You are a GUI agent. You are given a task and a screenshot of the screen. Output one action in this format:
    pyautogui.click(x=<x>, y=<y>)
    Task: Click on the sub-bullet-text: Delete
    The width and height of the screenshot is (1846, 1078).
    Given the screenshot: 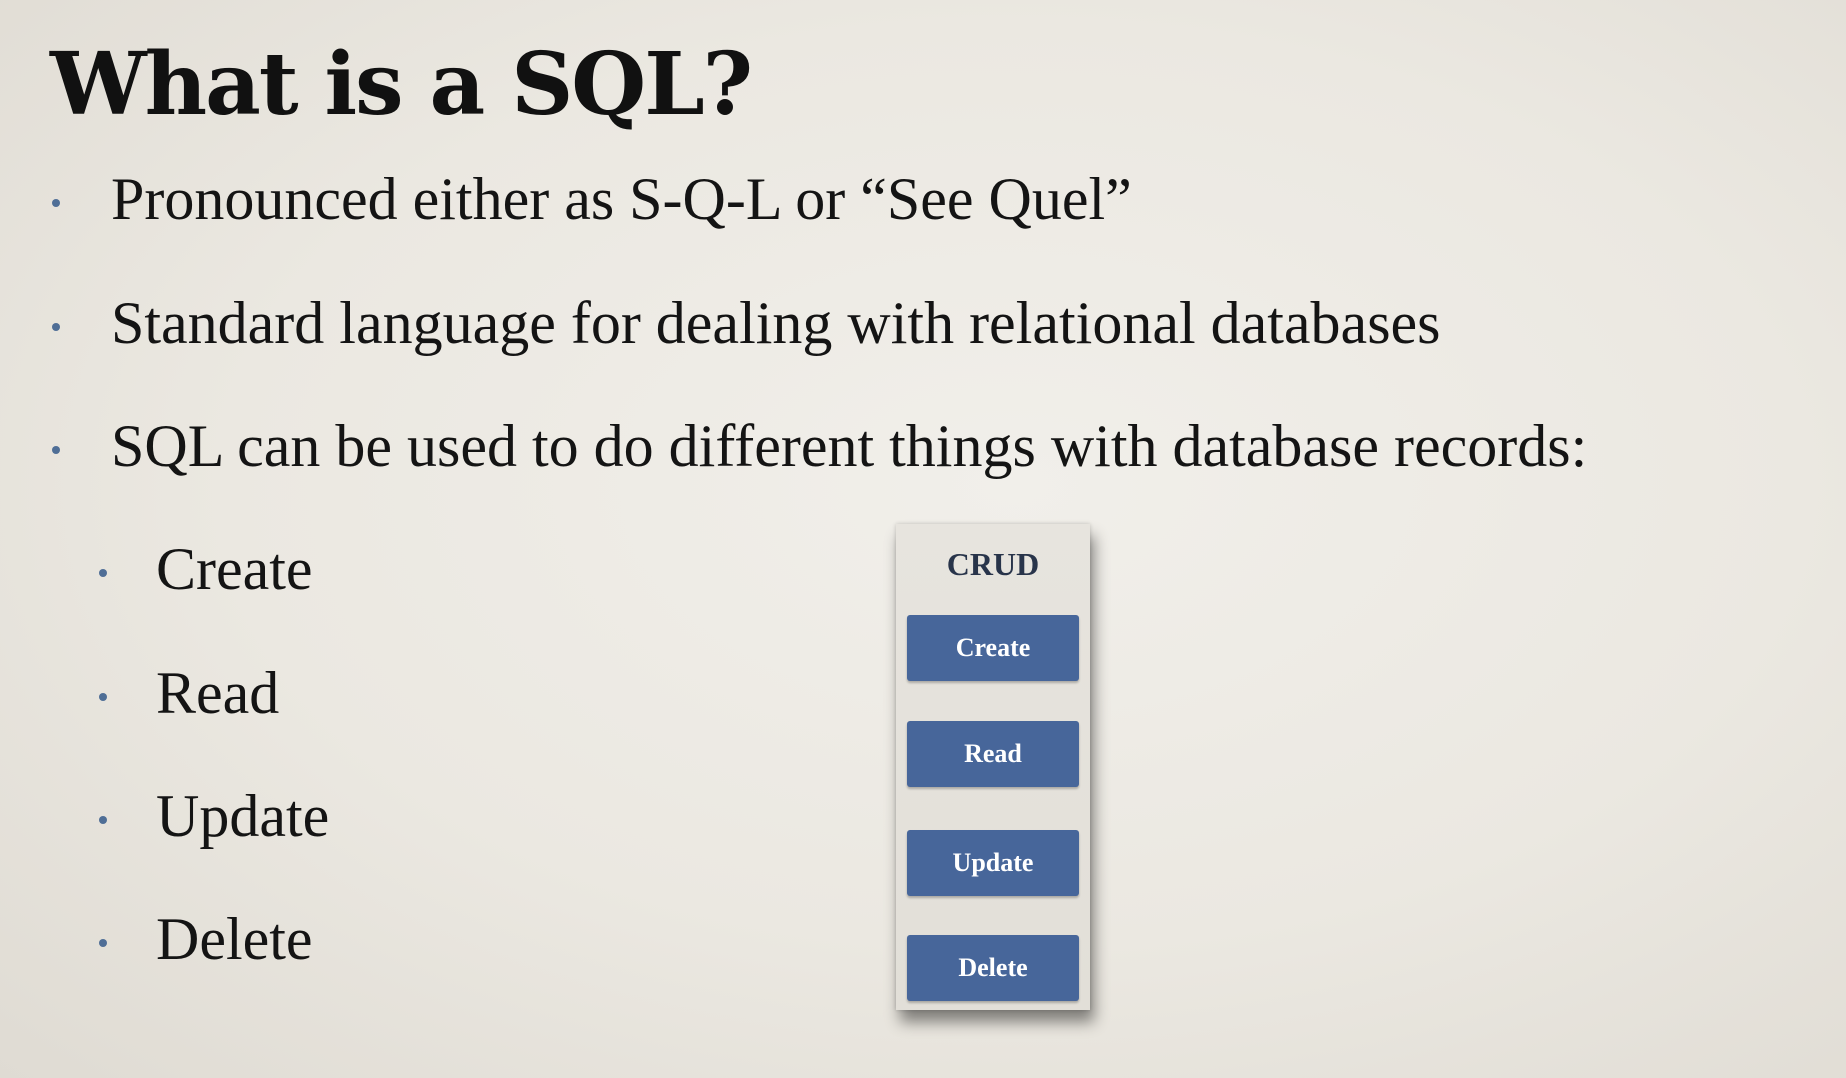 What is the action you would take?
    pyautogui.click(x=234, y=939)
    